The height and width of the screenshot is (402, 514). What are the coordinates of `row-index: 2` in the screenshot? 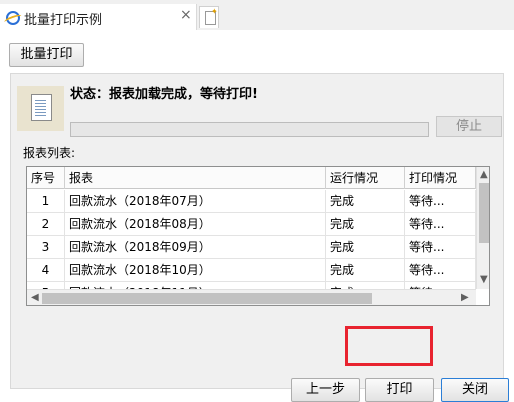 It's located at (46, 224).